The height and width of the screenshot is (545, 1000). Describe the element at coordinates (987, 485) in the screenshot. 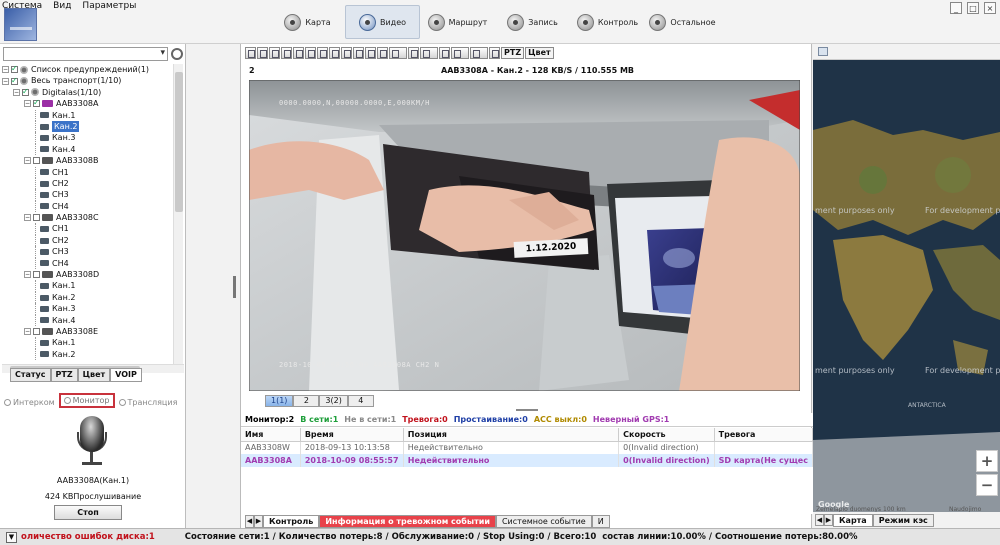

I see `zoom-out-button: −` at that location.